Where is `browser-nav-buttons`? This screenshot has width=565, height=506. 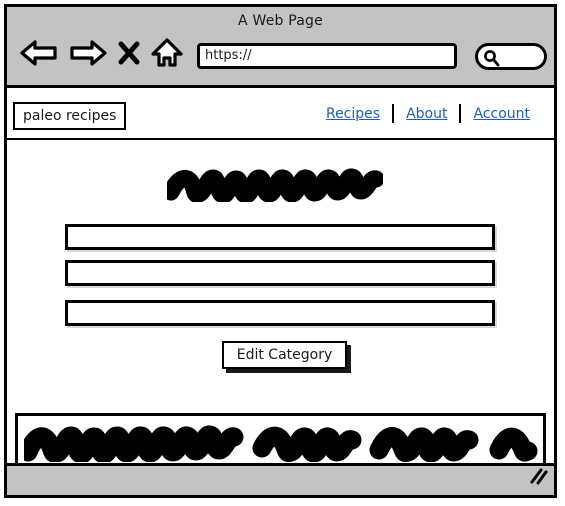
browser-nav-buttons is located at coordinates (101, 55).